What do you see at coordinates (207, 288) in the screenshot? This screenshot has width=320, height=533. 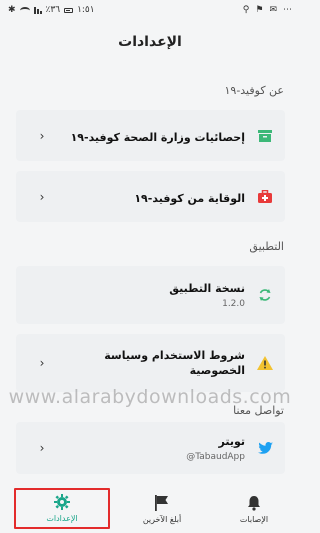 I see `card-app-version-title: نسخة التطبيق` at bounding box center [207, 288].